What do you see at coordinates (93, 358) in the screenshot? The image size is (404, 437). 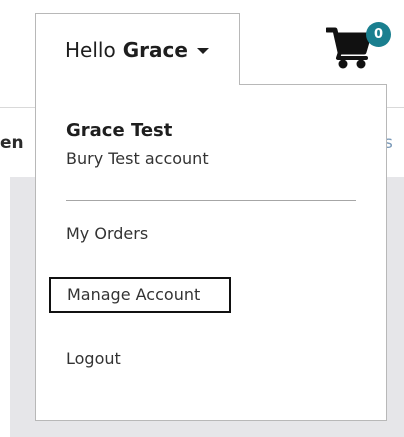 I see `menu-item-logout: Logout` at bounding box center [93, 358].